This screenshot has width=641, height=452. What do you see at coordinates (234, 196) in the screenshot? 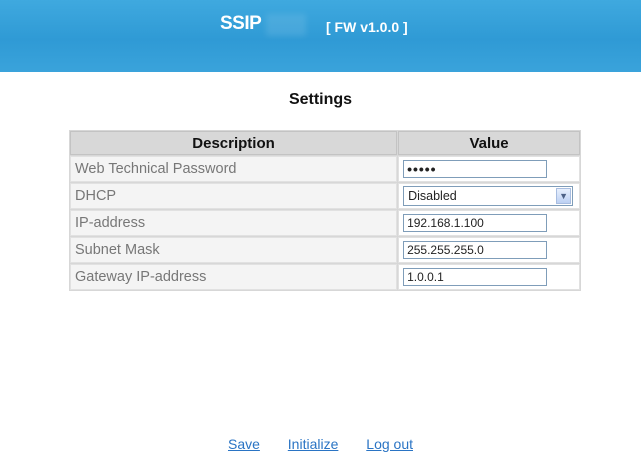
I see `row-label-dhcp: DHCP` at bounding box center [234, 196].